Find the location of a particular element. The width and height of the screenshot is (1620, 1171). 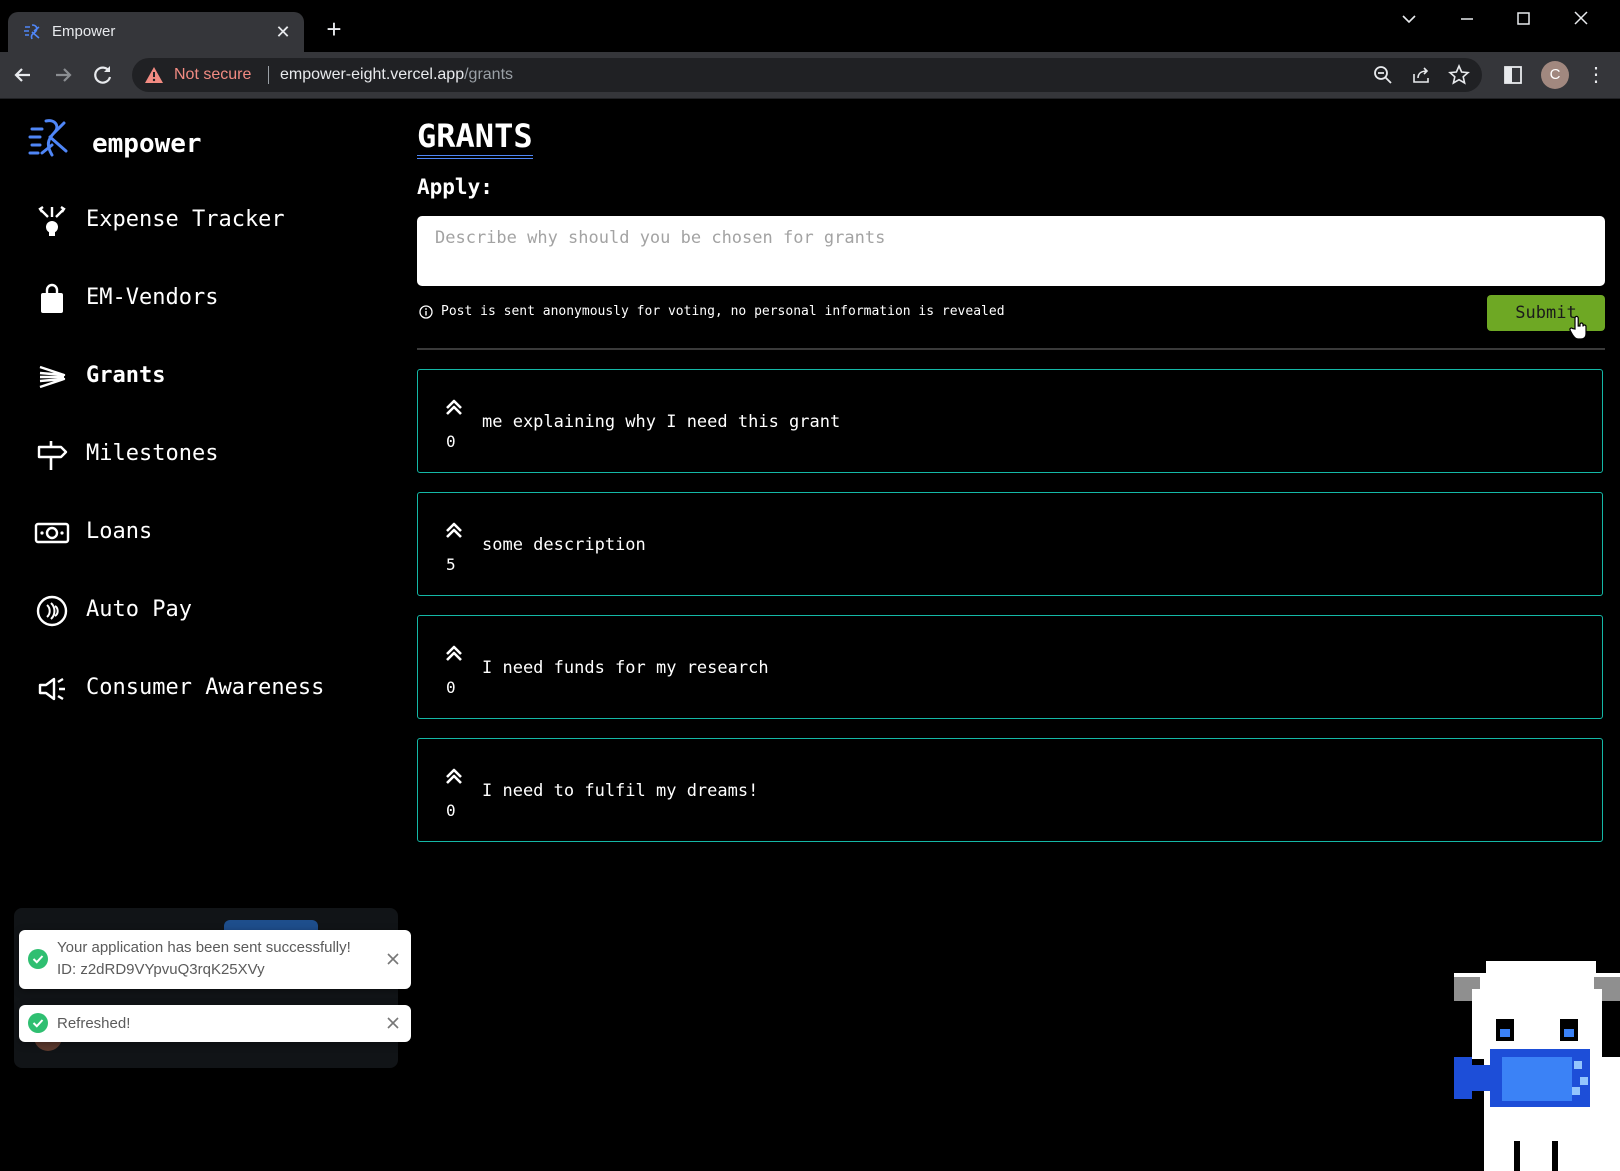

side-panel-icon is located at coordinates (1513, 75).